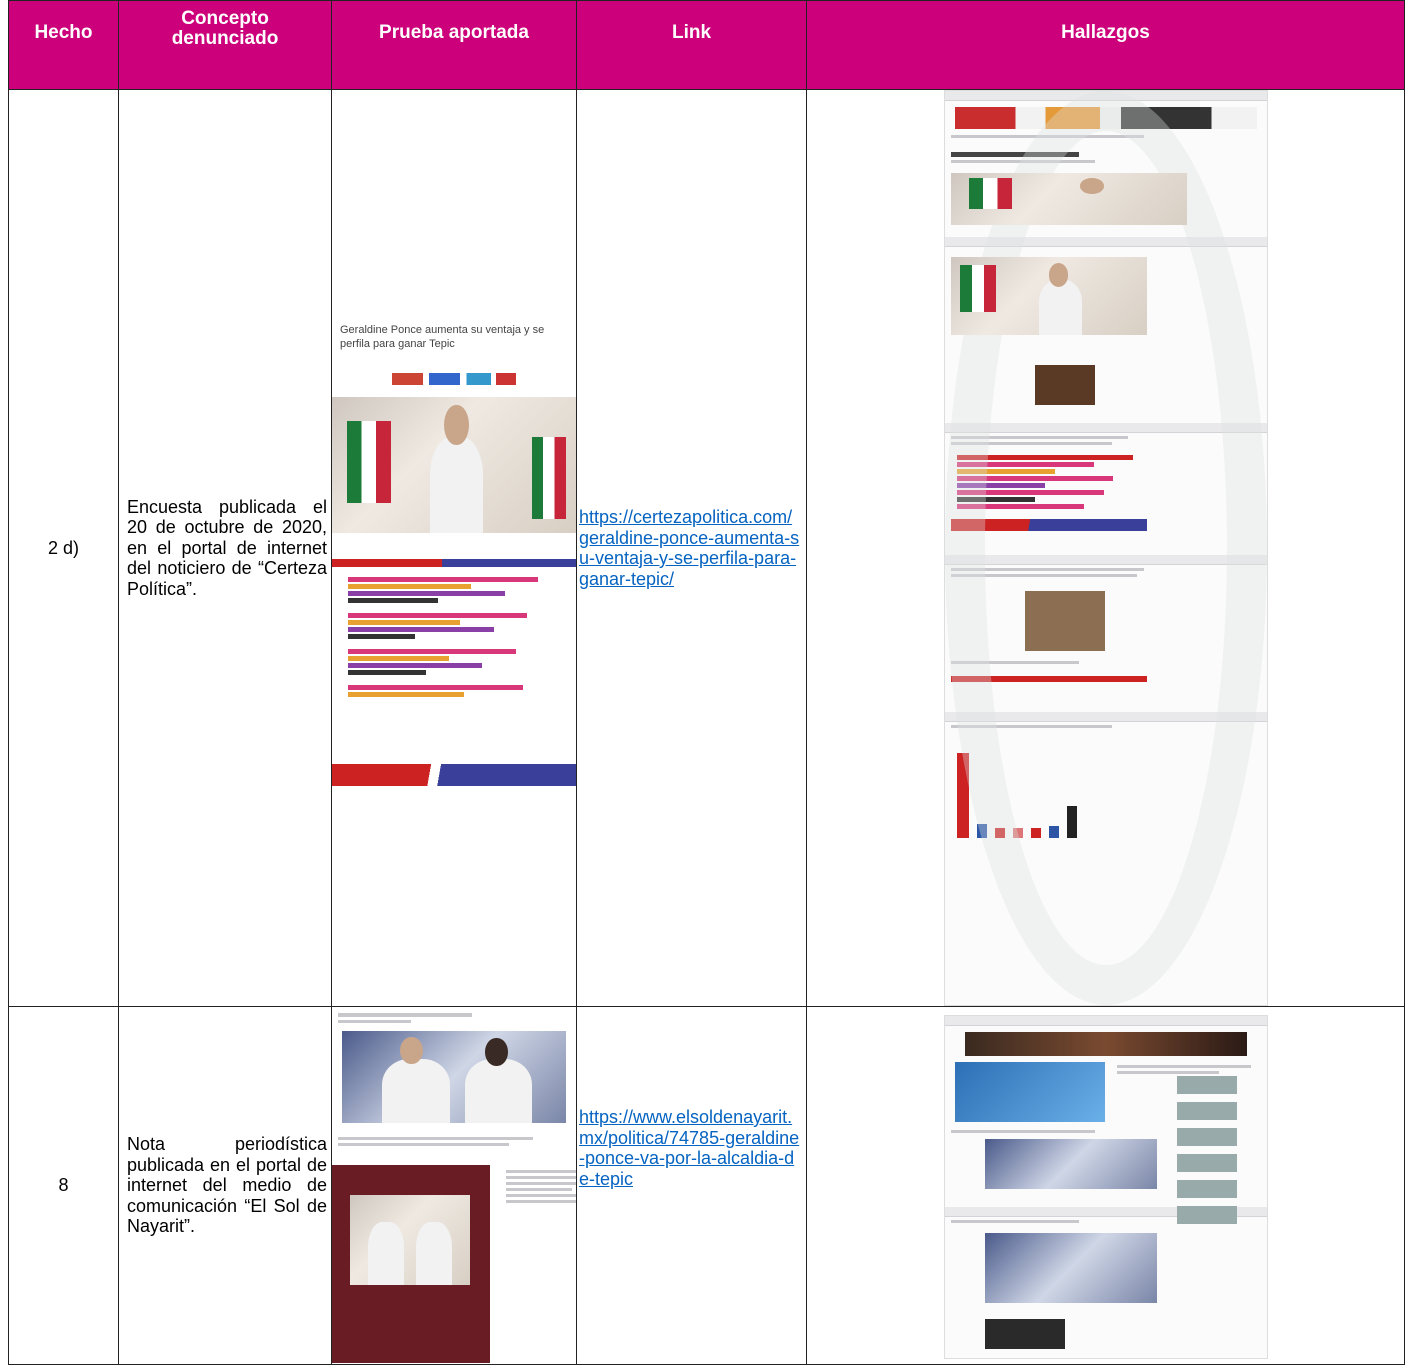 The height and width of the screenshot is (1368, 1411). What do you see at coordinates (454, 45) in the screenshot?
I see `header-prueba: Prueba aportada` at bounding box center [454, 45].